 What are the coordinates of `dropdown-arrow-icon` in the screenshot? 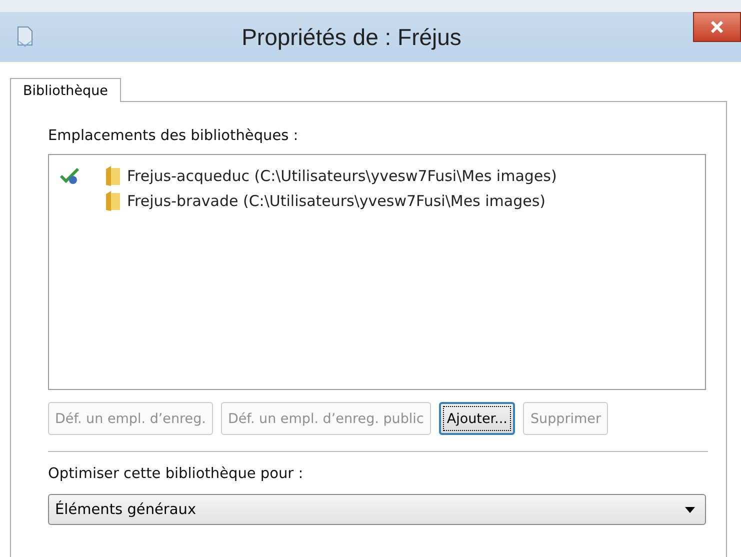 It's located at (690, 509).